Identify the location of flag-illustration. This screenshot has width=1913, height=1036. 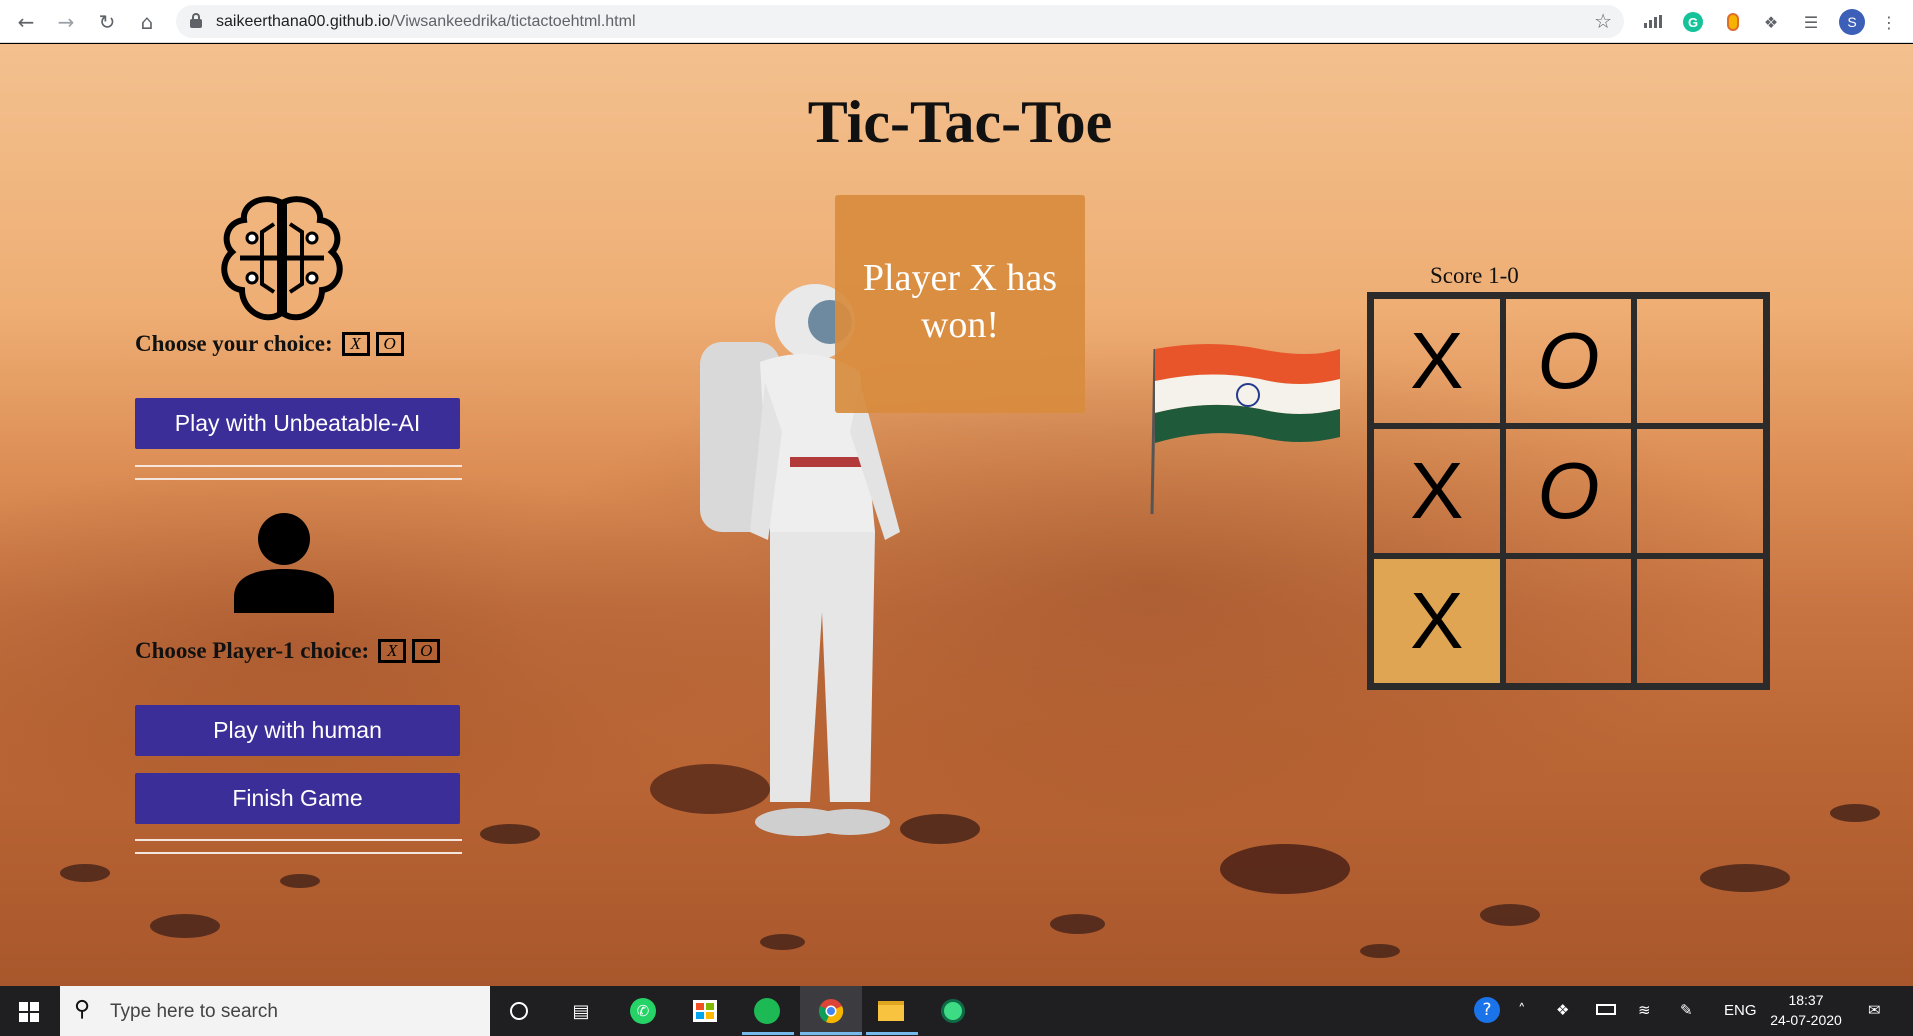
(1245, 429).